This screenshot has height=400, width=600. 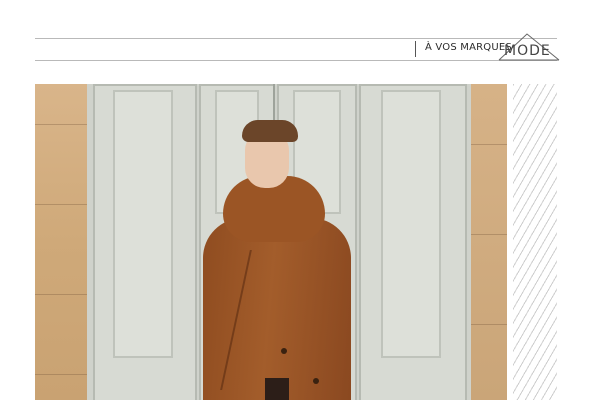 What do you see at coordinates (415, 49) in the screenshot?
I see `header-separator` at bounding box center [415, 49].